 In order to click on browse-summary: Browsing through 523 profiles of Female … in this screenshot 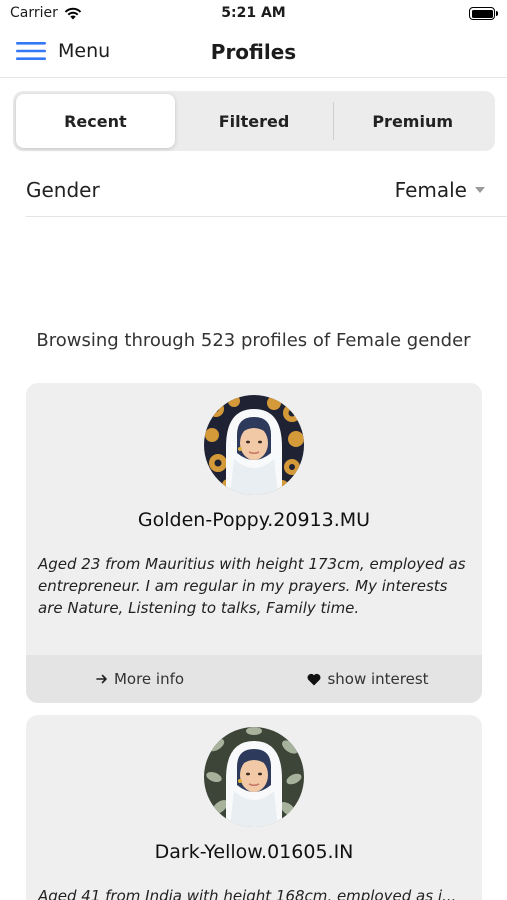, I will do `click(253, 340)`.